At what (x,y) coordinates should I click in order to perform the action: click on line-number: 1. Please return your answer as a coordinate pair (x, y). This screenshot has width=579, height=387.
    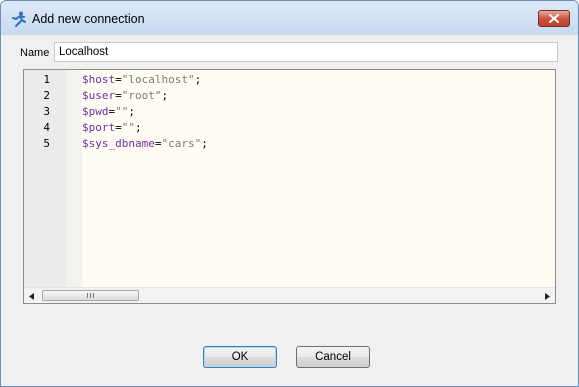
    Looking at the image, I should click on (46, 79).